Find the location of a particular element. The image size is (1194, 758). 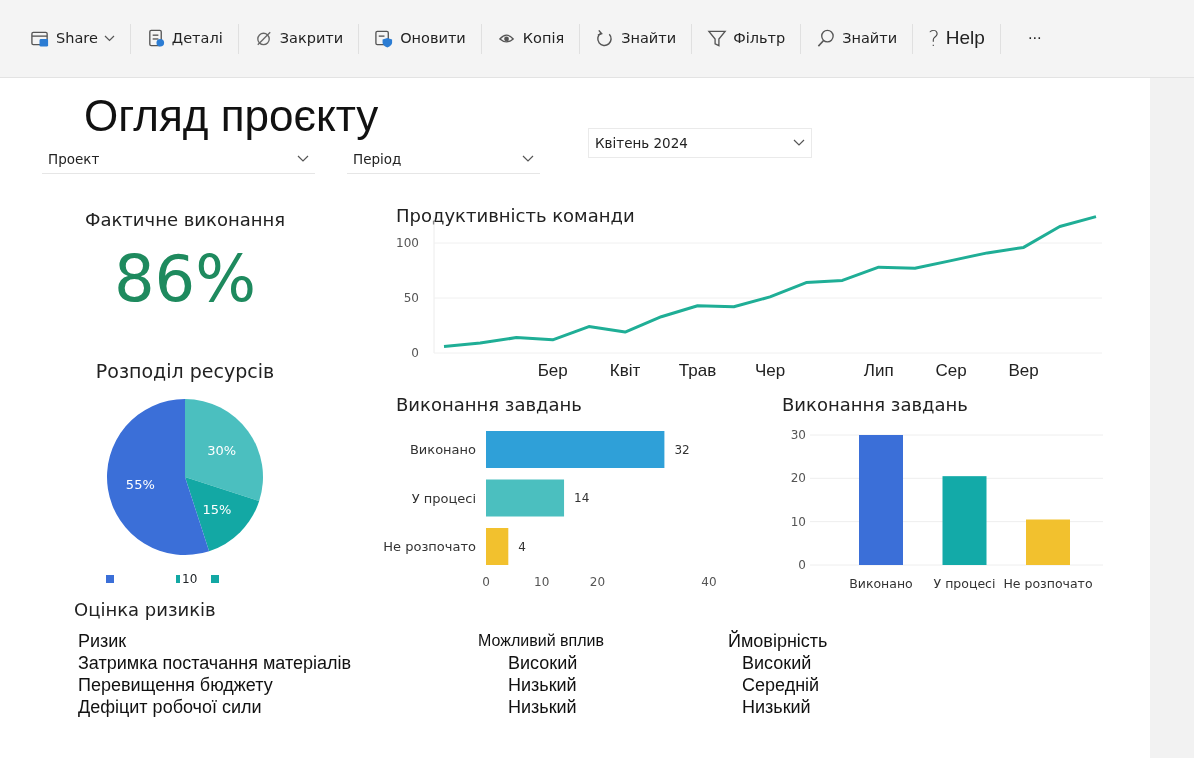

column-header: Можливий вплив is located at coordinates (541, 641).